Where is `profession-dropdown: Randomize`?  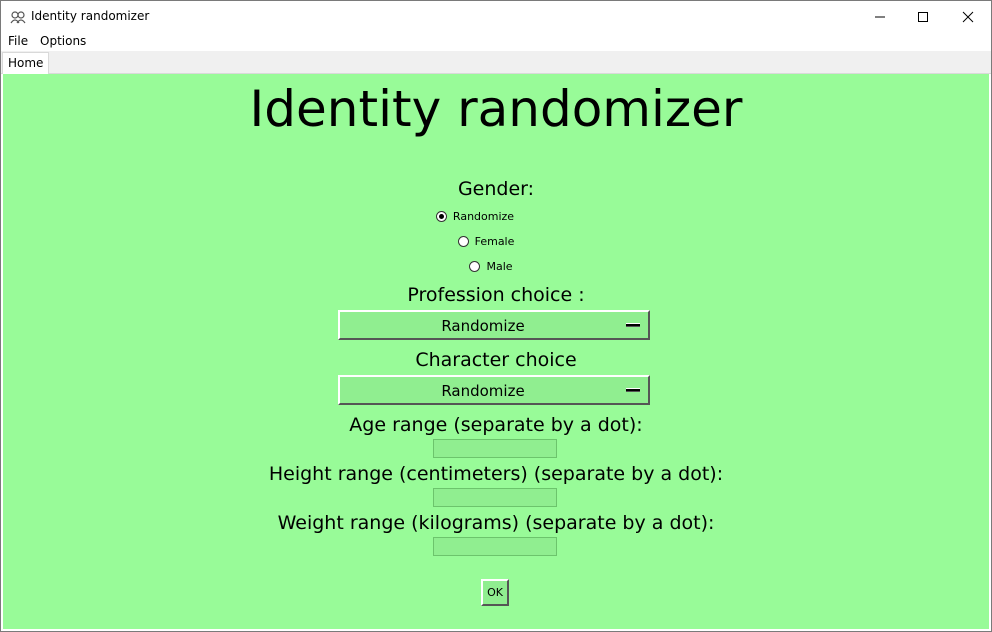 profession-dropdown: Randomize is located at coordinates (494, 325).